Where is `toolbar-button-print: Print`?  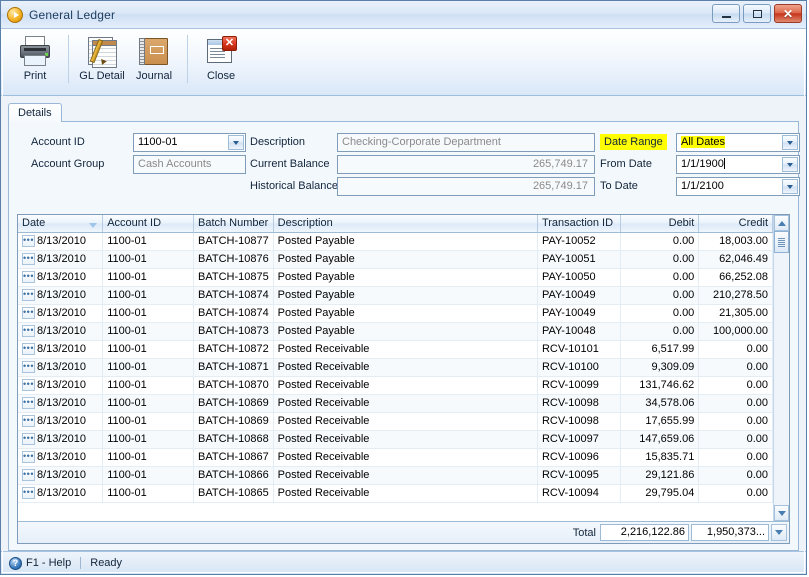
toolbar-button-print: Print is located at coordinates (35, 57).